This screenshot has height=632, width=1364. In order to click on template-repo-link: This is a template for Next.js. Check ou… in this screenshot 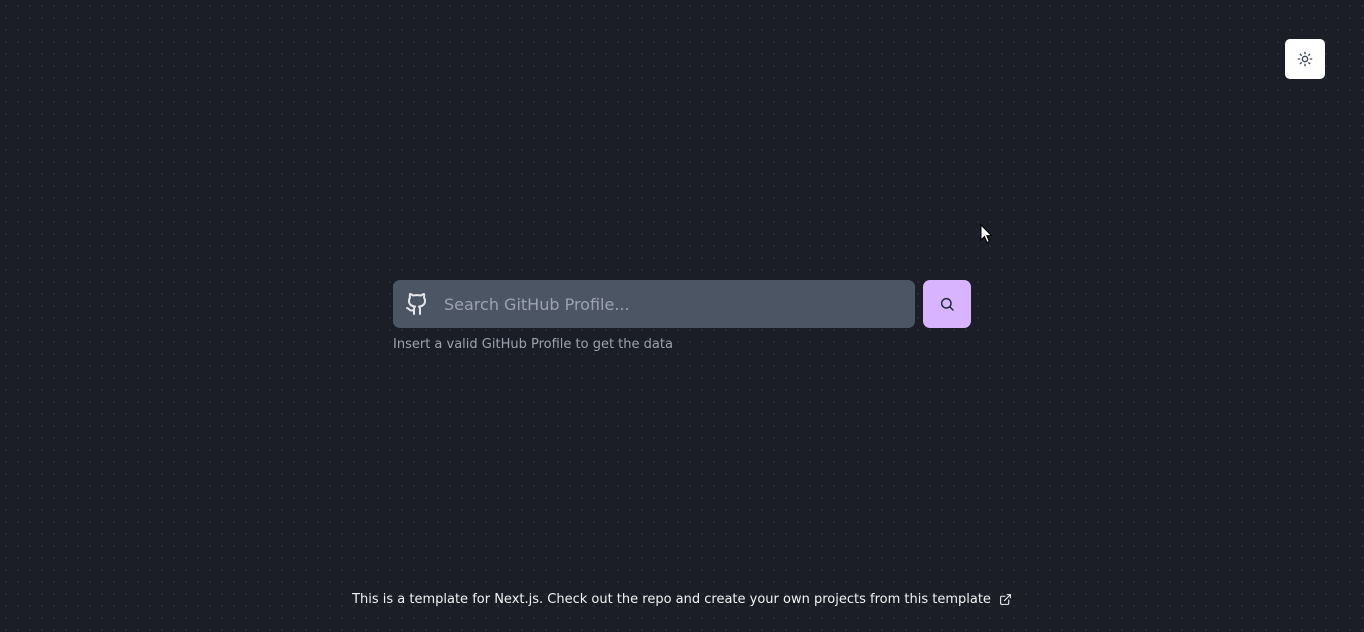, I will do `click(682, 599)`.